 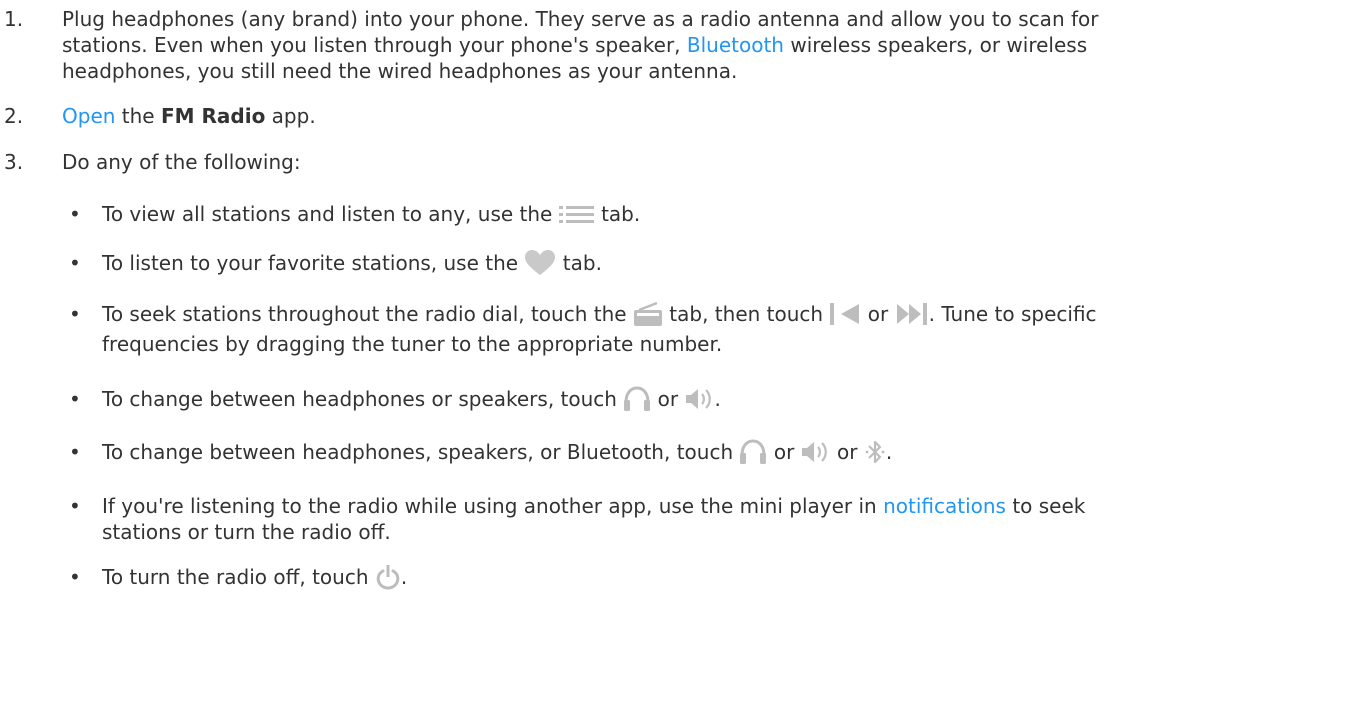 I want to click on bullet-text-part: tab, then touch, so click(x=746, y=314).